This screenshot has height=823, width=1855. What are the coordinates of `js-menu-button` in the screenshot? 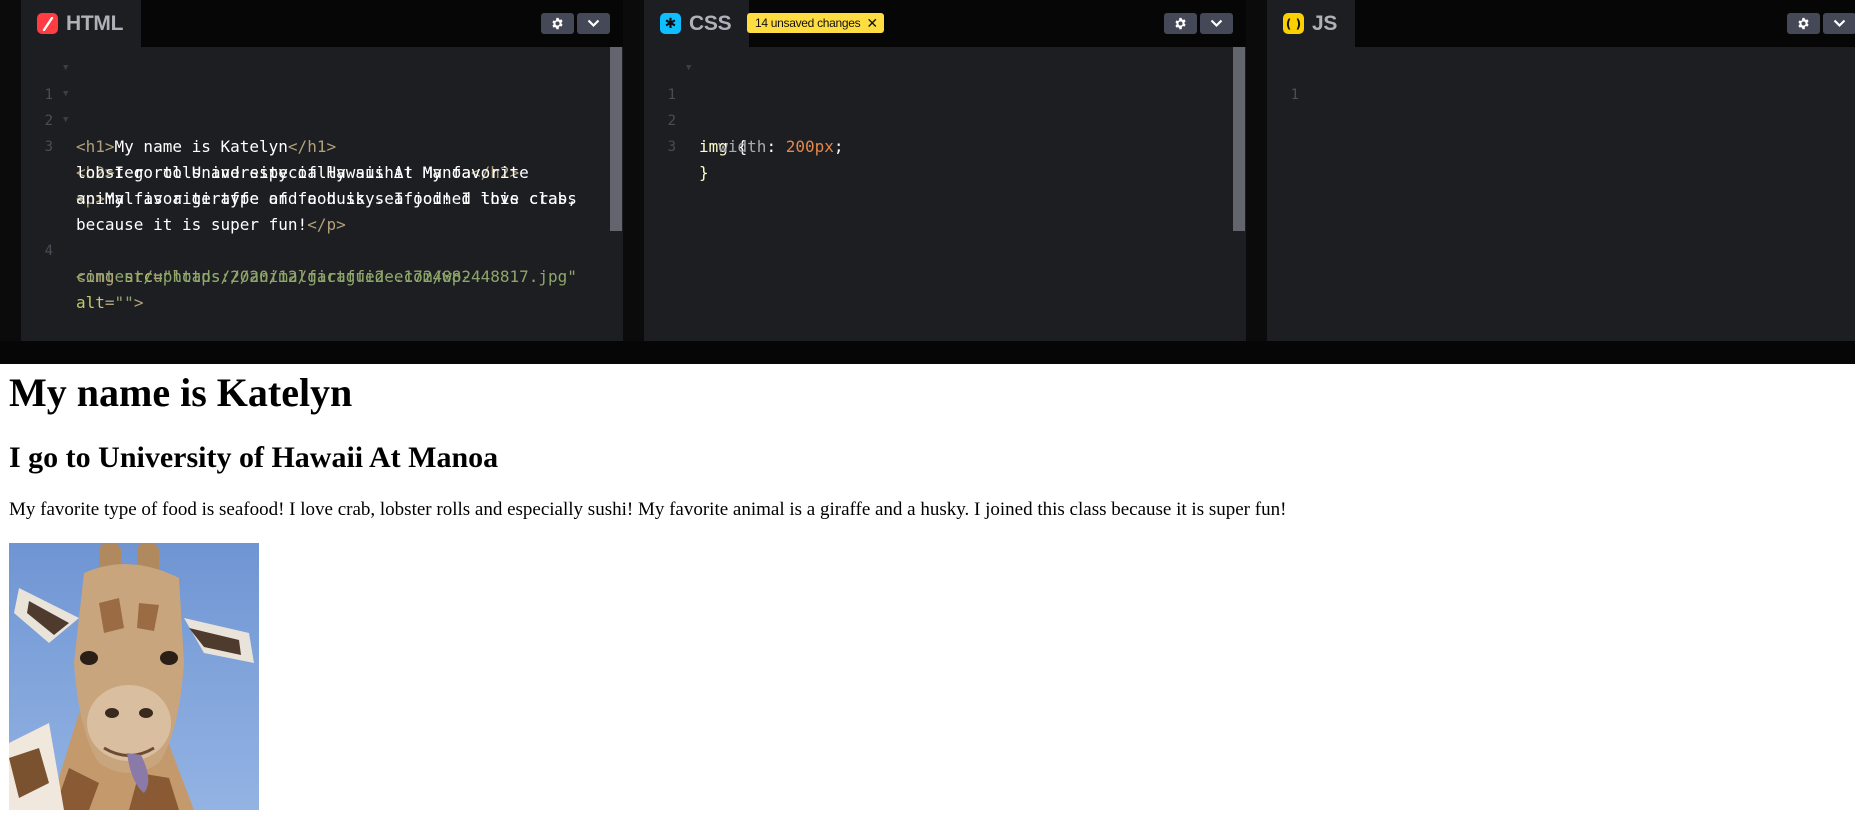 It's located at (1839, 23).